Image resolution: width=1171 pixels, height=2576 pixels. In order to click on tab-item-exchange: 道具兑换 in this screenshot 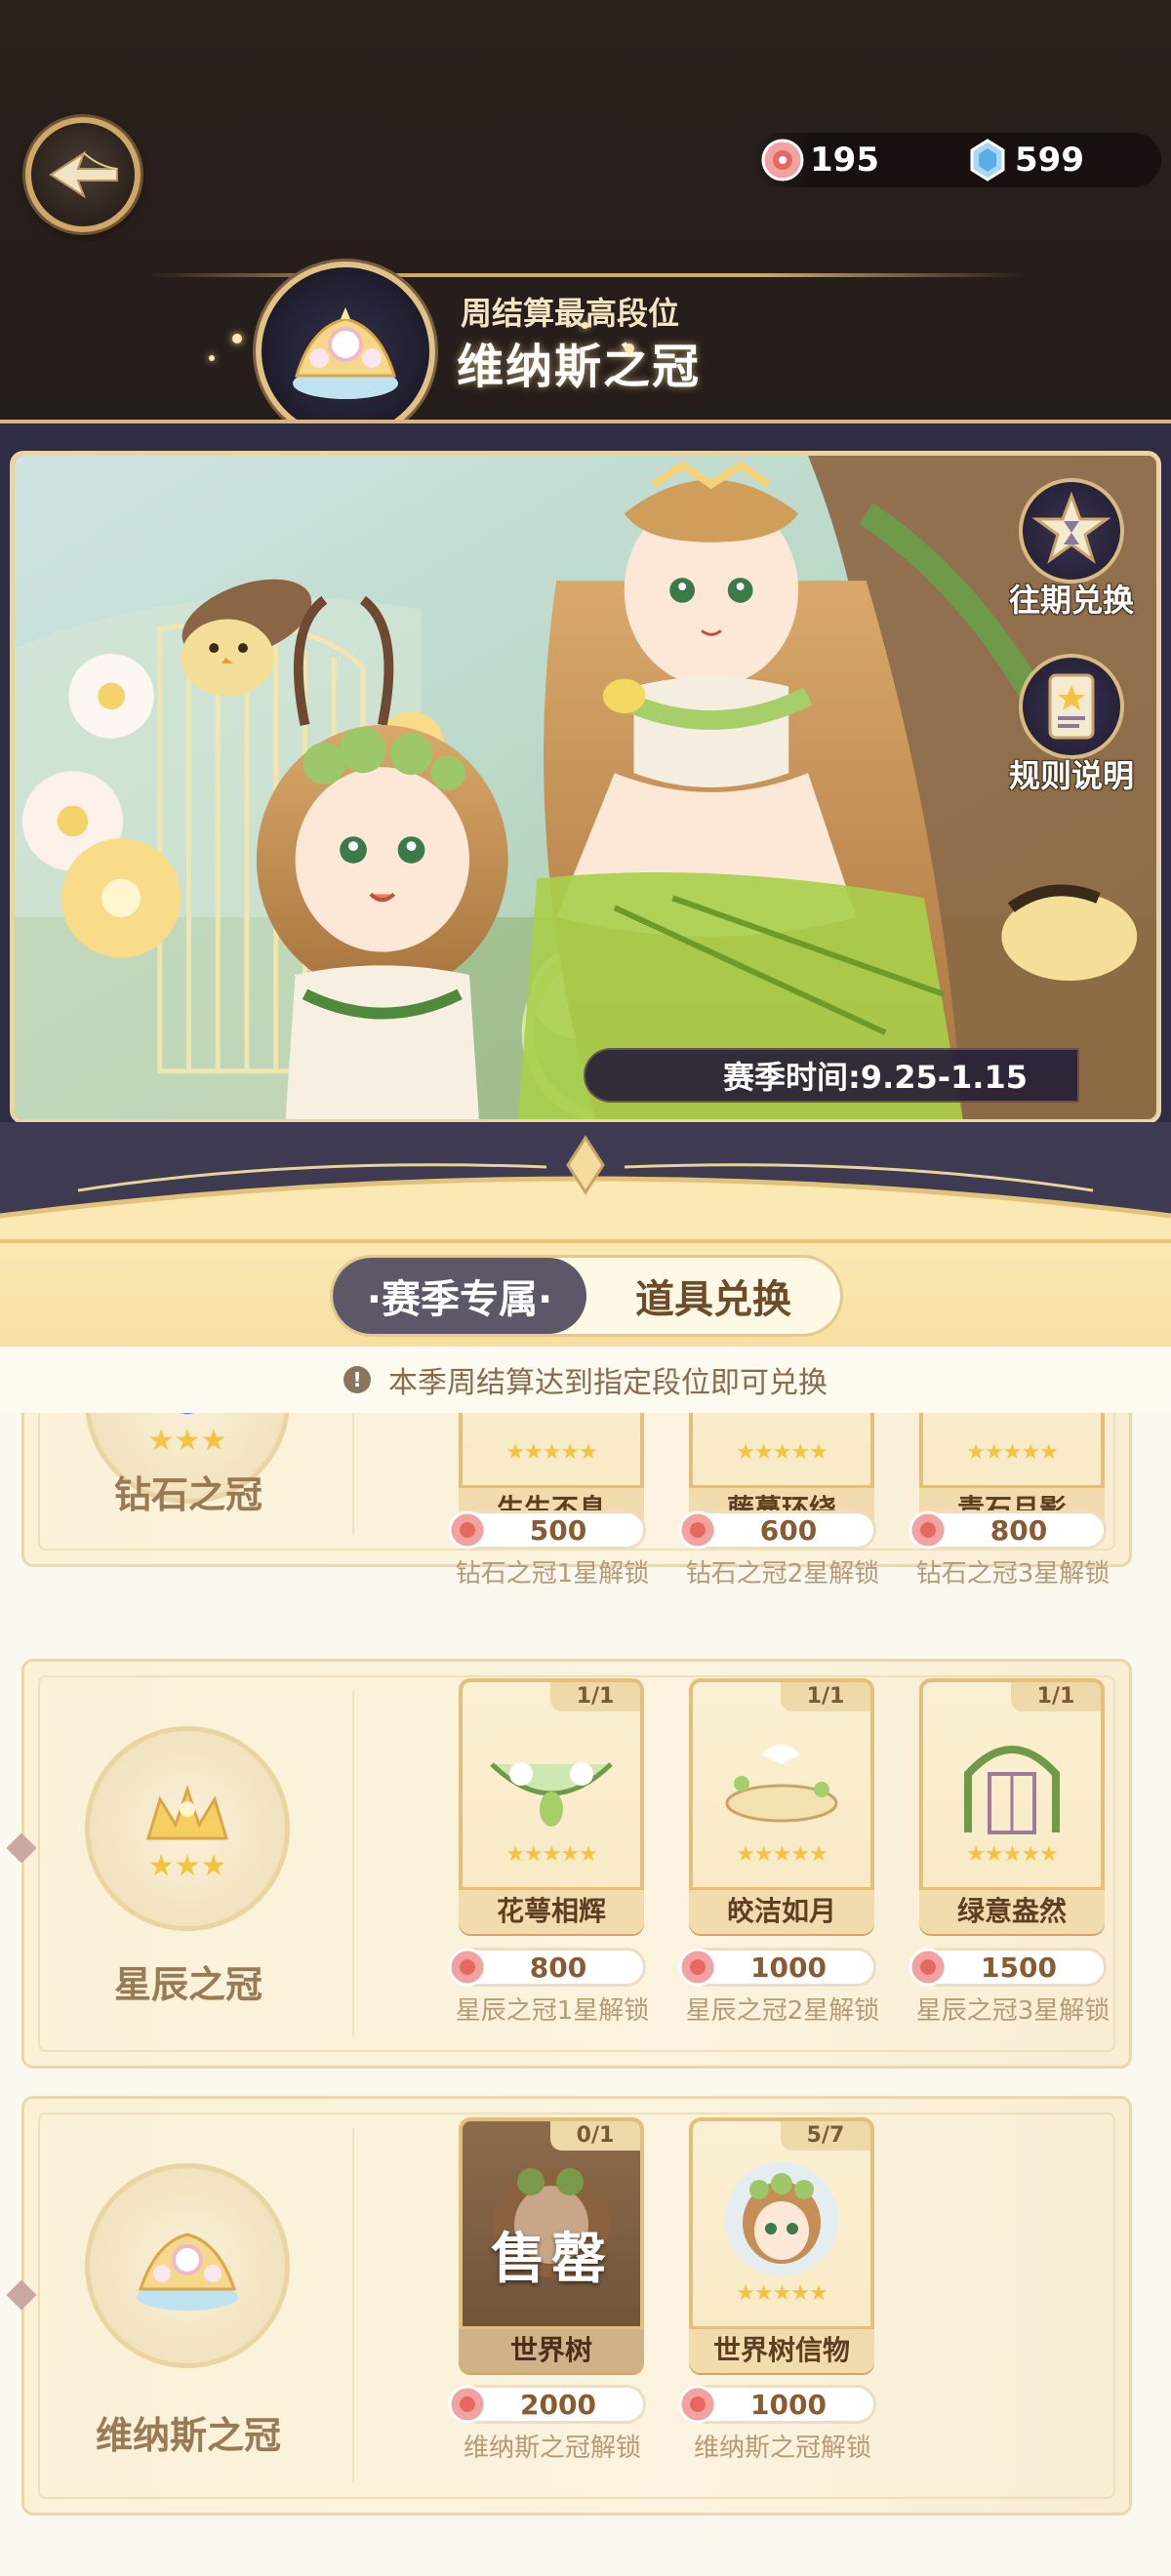, I will do `click(713, 1296)`.